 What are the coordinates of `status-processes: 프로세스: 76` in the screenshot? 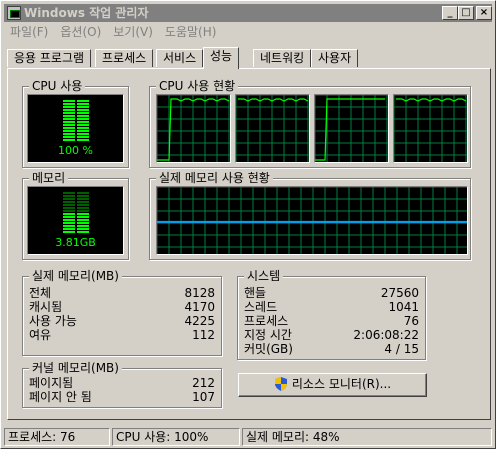 It's located at (57, 437).